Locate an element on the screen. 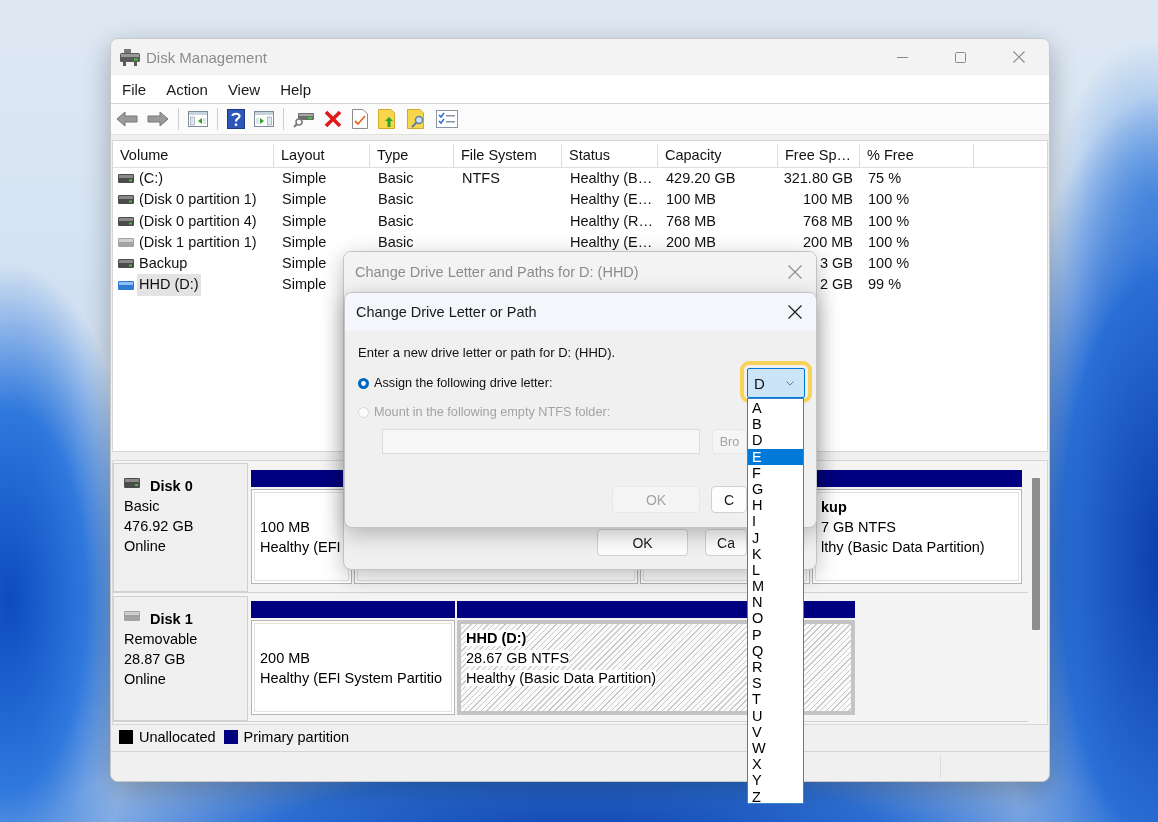 Image resolution: width=1158 pixels, height=822 pixels. partition-detail: 7 GB NTFS is located at coordinates (858, 527).